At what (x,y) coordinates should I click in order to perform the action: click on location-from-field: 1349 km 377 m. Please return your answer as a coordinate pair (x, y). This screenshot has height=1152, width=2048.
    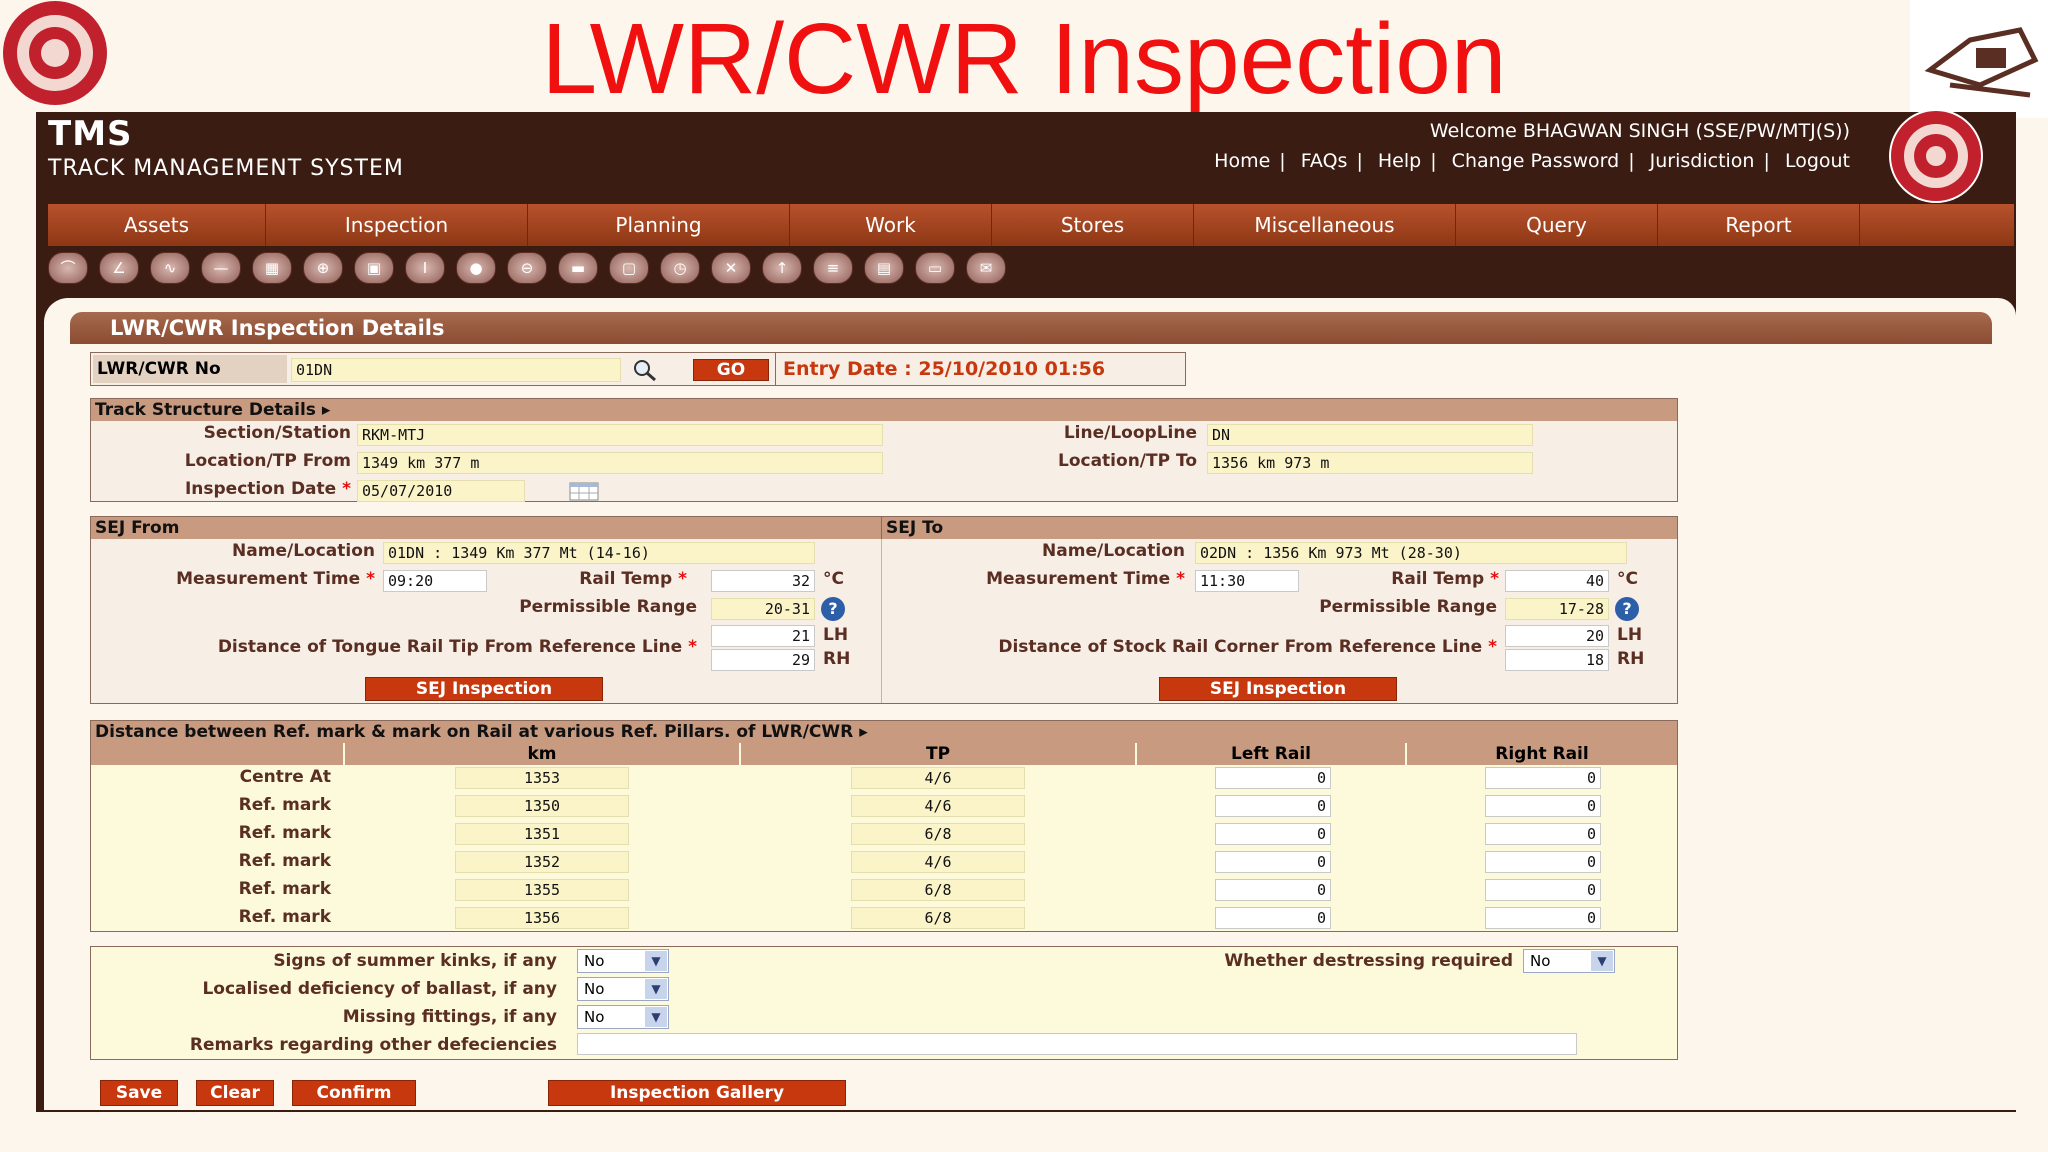
    Looking at the image, I should click on (620, 463).